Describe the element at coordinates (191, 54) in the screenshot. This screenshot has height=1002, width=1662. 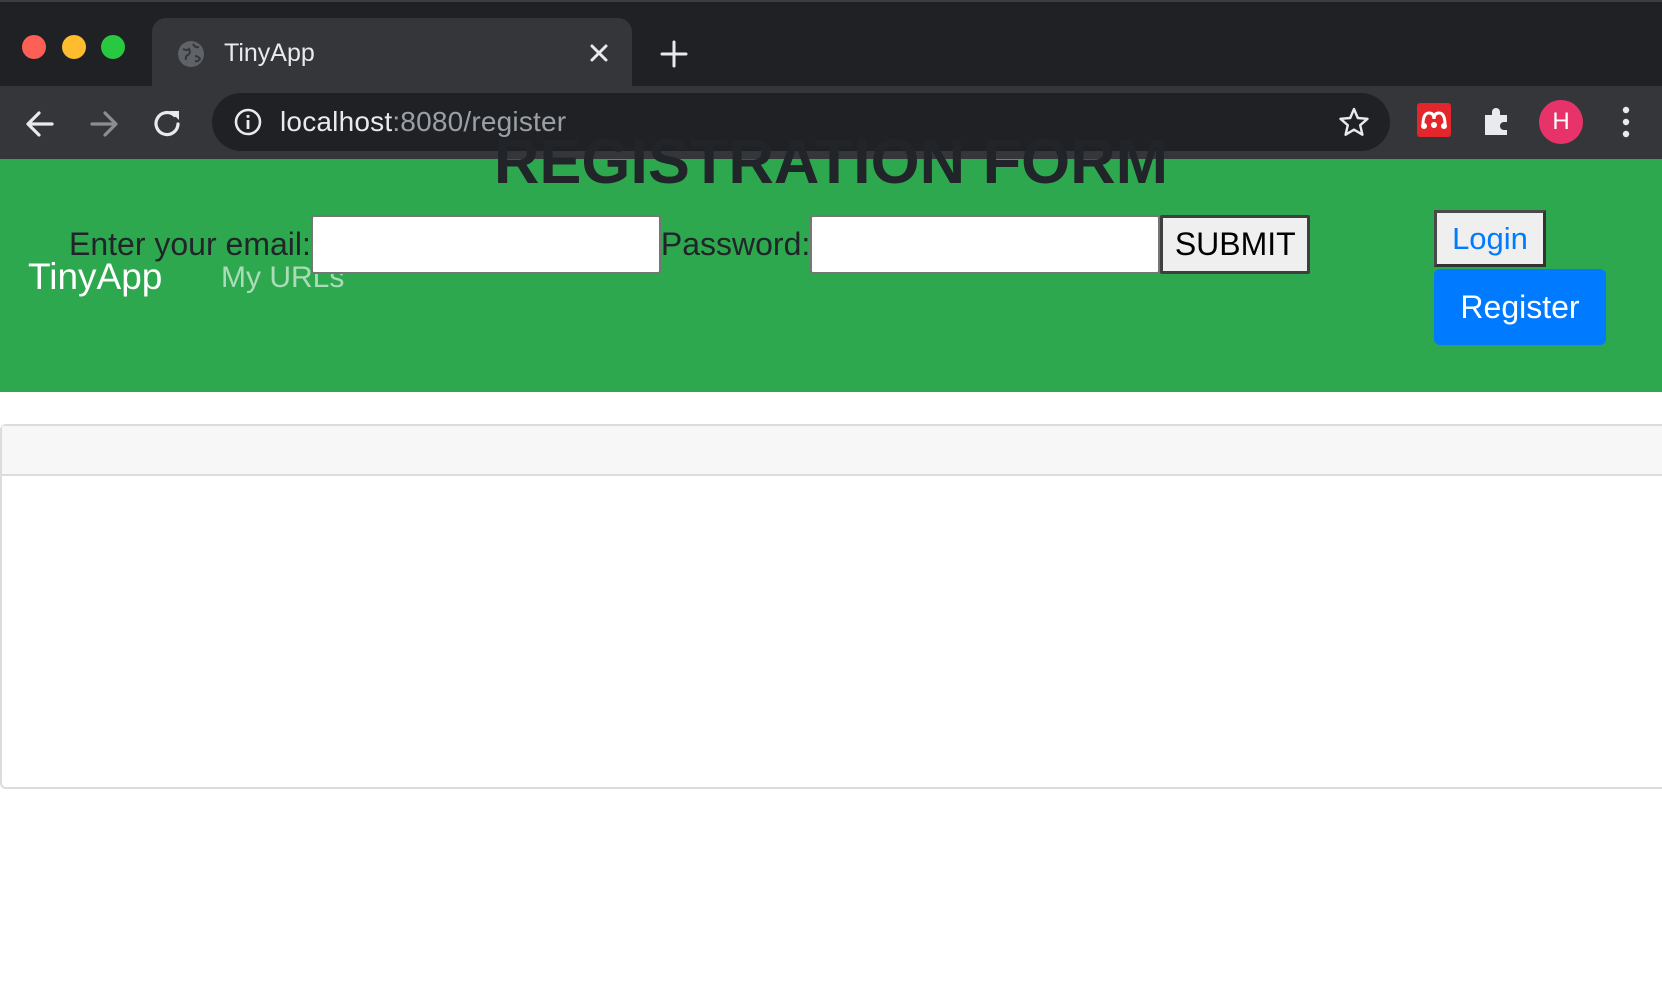
I see `globe-icon` at that location.